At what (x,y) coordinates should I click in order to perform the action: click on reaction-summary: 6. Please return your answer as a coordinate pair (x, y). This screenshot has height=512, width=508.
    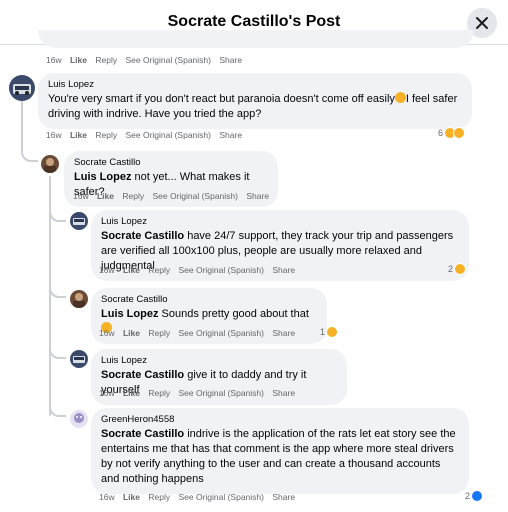
    Looking at the image, I should click on (452, 133).